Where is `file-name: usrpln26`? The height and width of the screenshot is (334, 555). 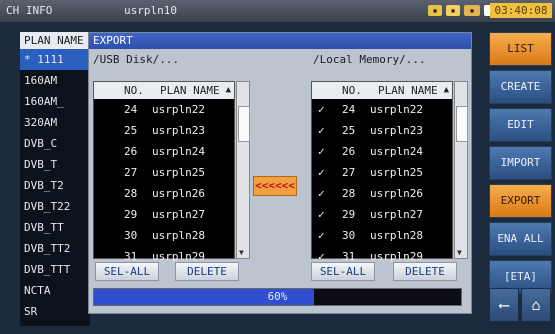
file-name: usrpln26 is located at coordinates (178, 193).